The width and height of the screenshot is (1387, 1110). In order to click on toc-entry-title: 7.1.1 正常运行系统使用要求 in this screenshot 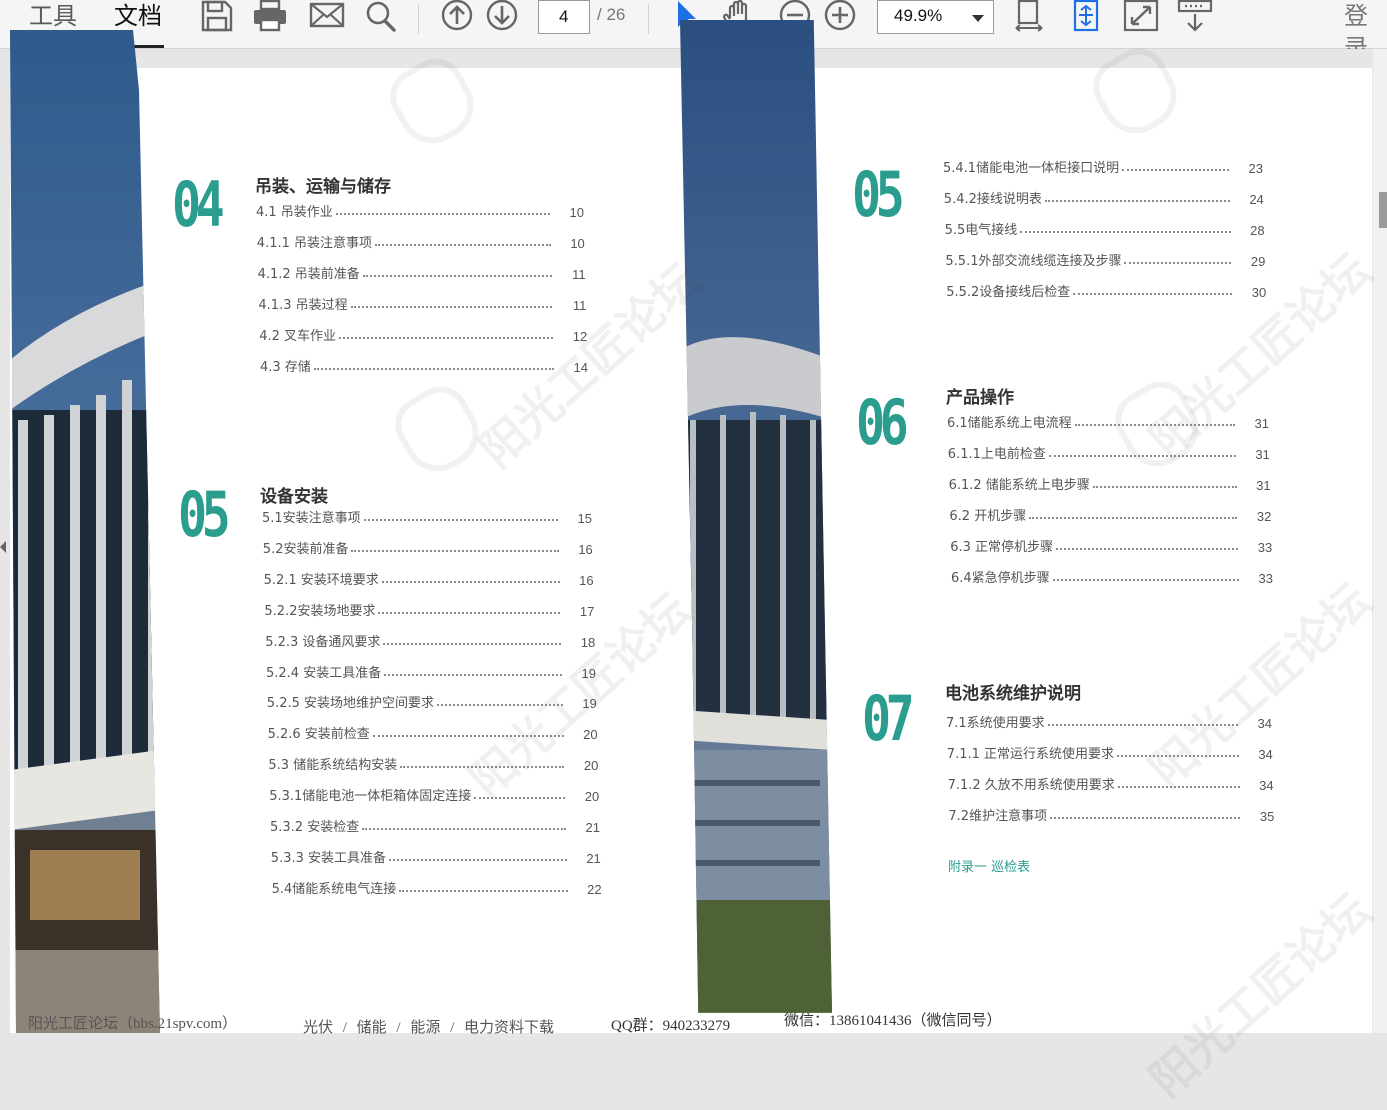, I will do `click(1030, 754)`.